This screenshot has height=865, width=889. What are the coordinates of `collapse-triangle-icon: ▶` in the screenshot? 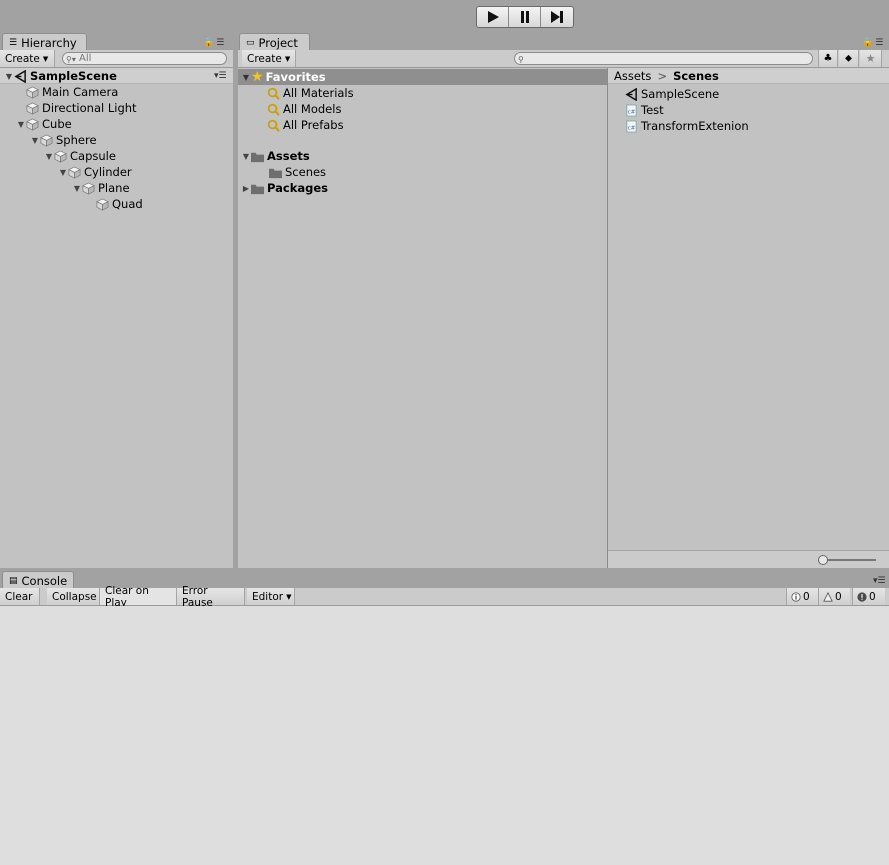 It's located at (246, 188).